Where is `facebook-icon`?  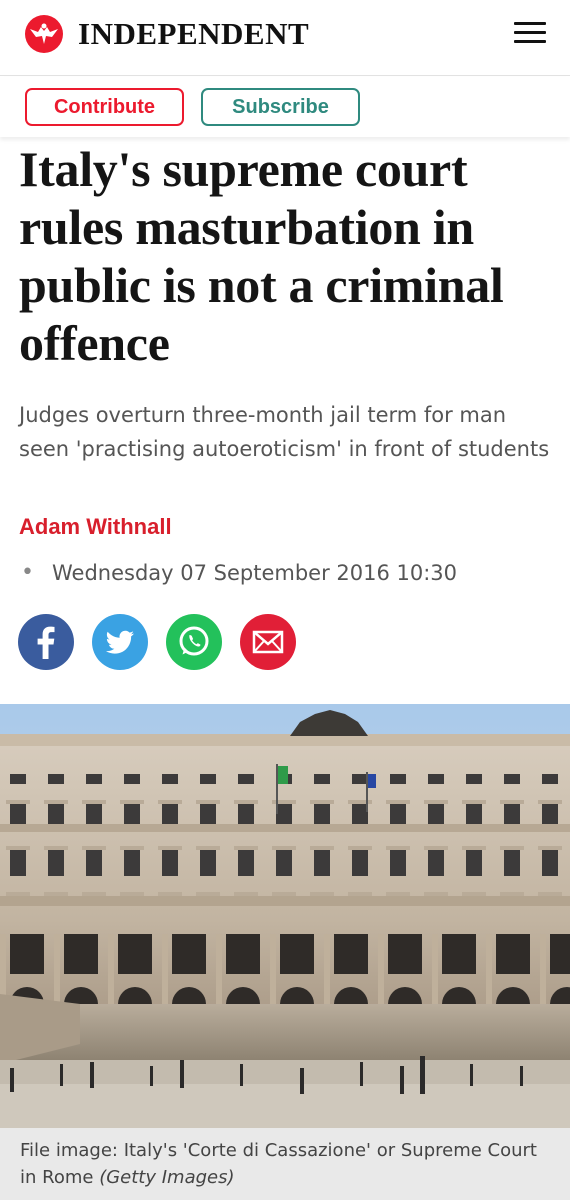
facebook-icon is located at coordinates (46, 642).